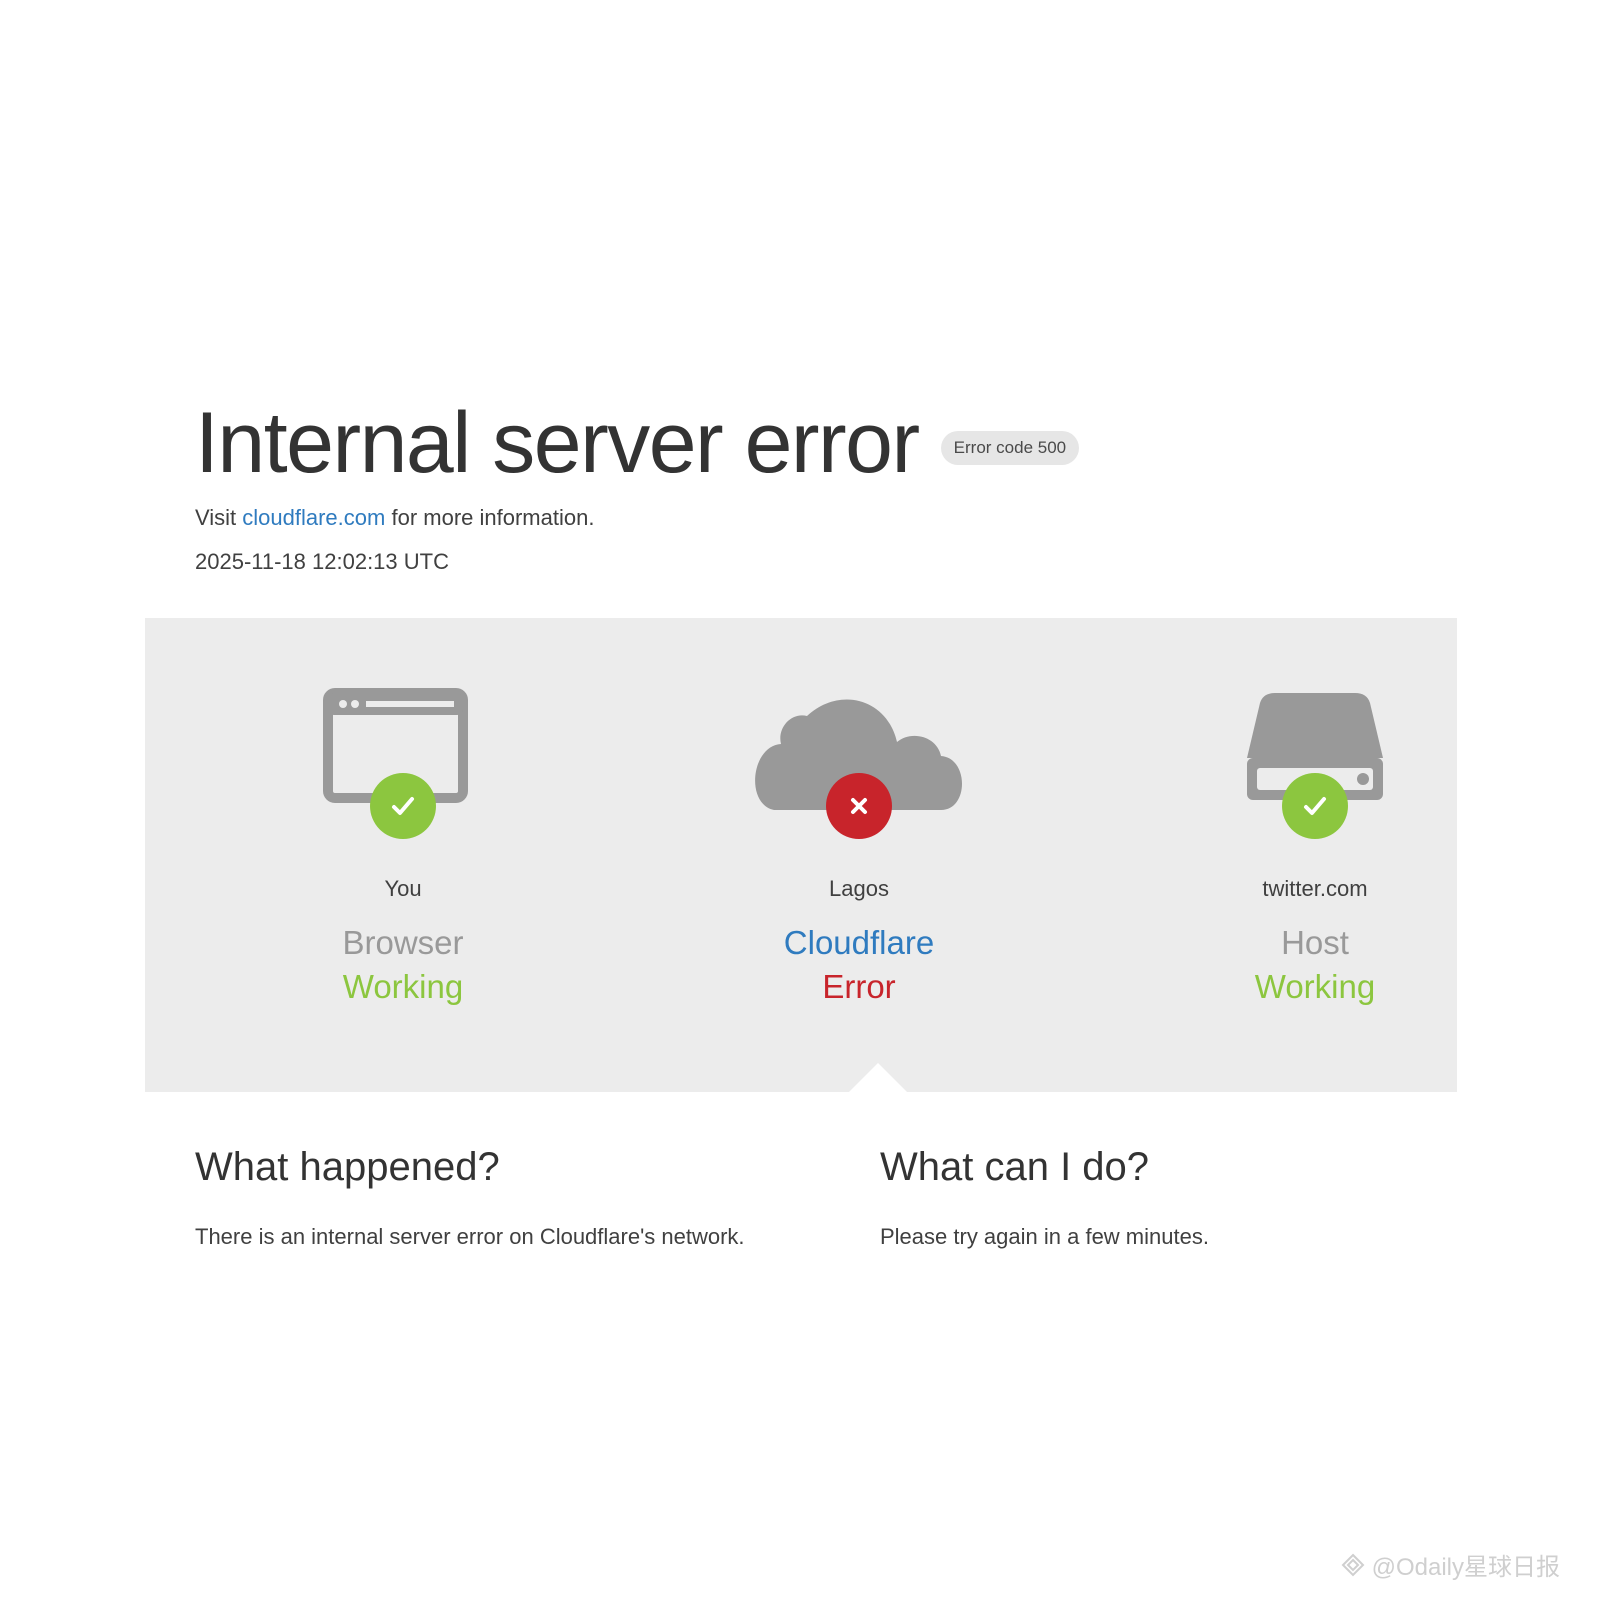 This screenshot has height=1600, width=1600. I want to click on cloudflare-link: cloudflare.com, so click(313, 517).